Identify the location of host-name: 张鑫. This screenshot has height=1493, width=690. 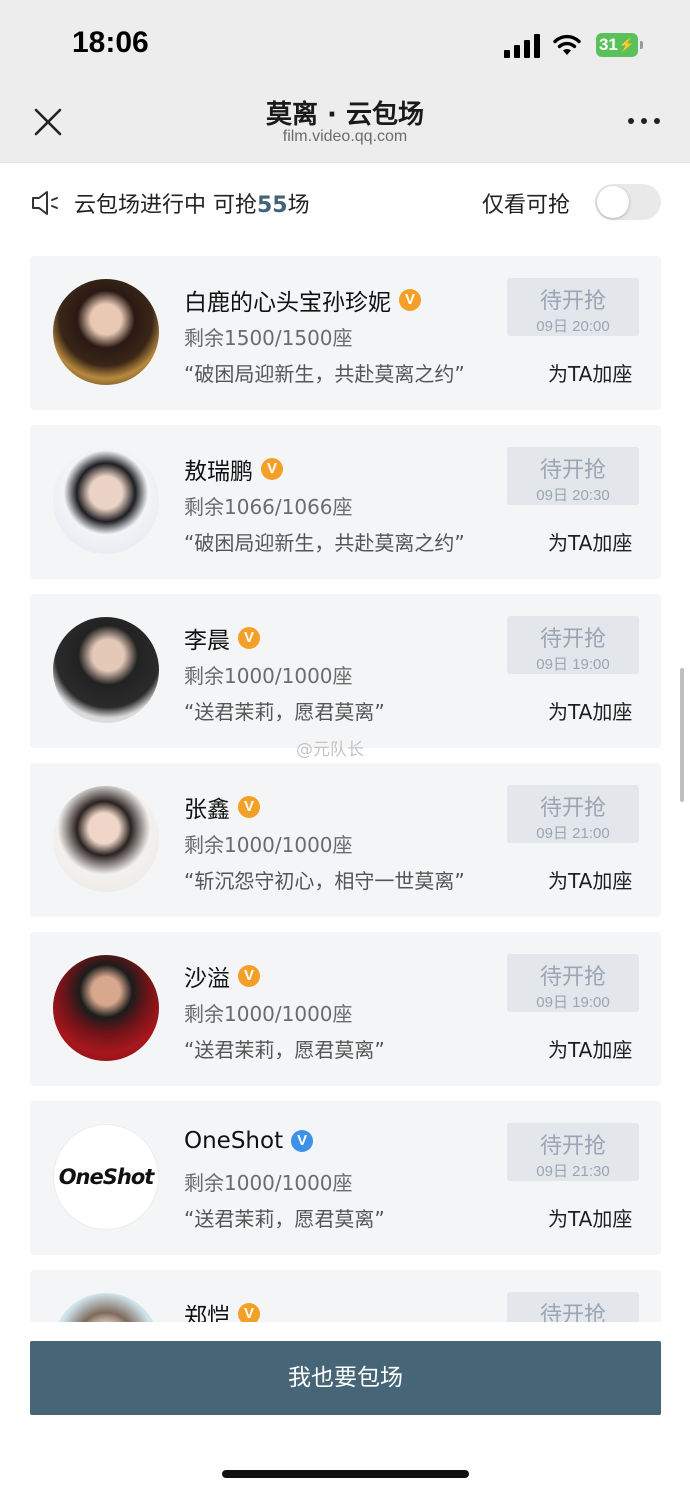
(207, 810).